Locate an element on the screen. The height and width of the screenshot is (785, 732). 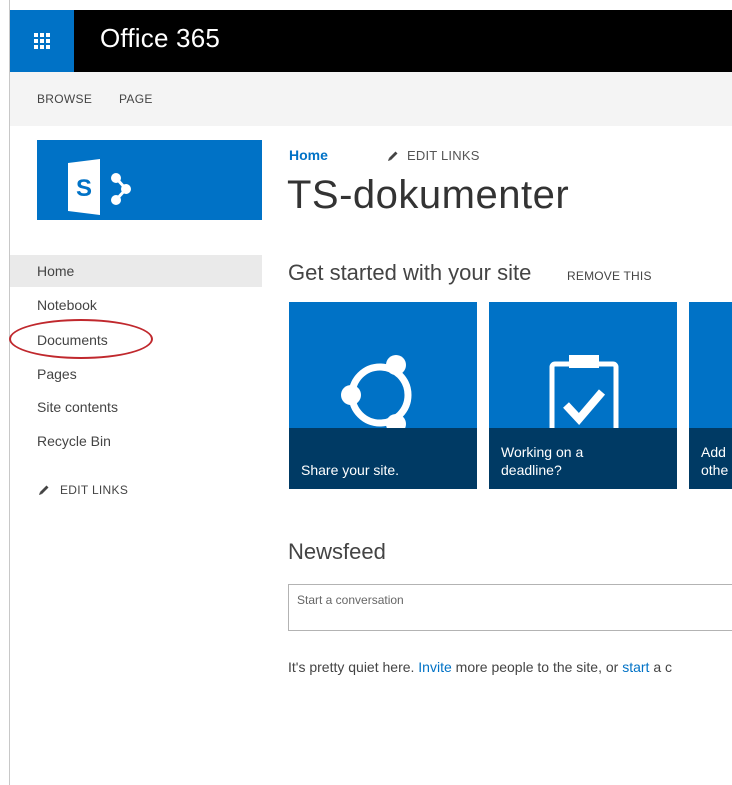
app-launcher-button is located at coordinates (42, 41).